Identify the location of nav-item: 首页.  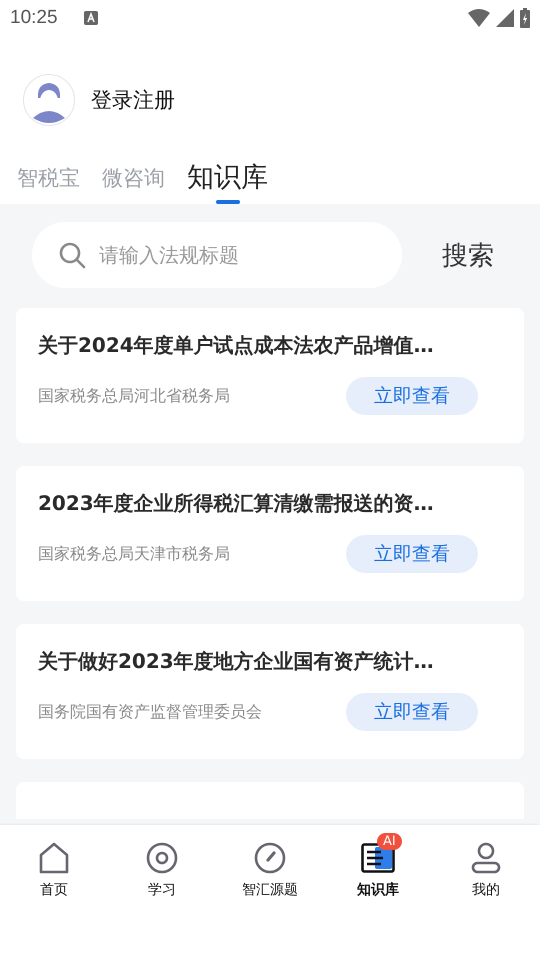
(54, 867).